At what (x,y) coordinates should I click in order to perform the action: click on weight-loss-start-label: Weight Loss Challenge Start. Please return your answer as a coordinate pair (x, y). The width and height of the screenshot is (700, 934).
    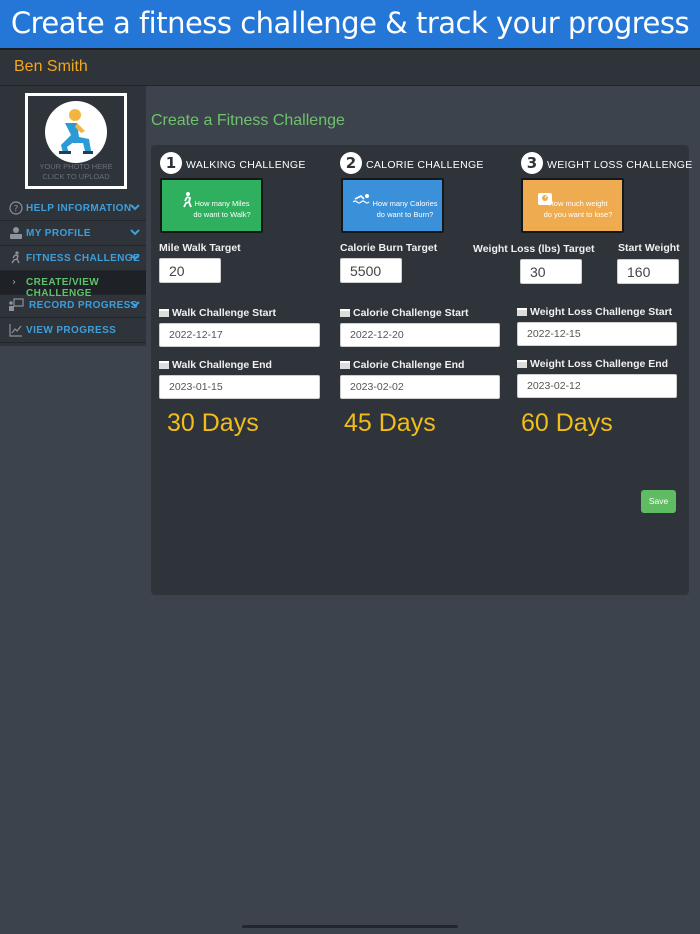
    Looking at the image, I should click on (594, 312).